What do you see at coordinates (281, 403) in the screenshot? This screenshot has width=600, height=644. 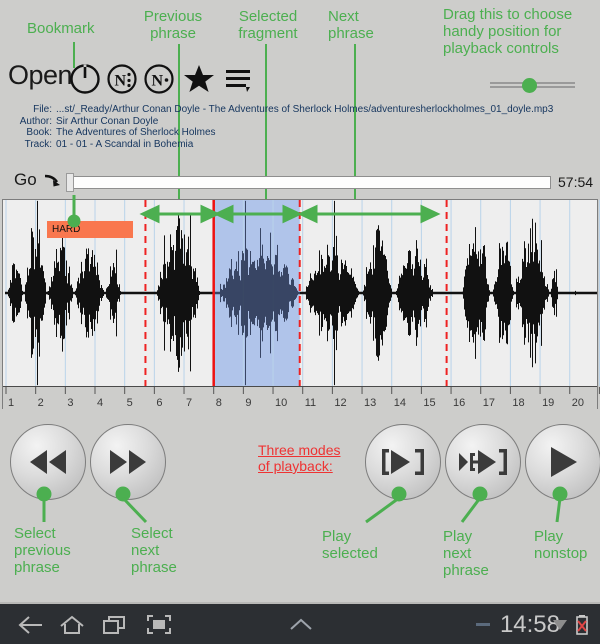 I see `svg-text: 10` at bounding box center [281, 403].